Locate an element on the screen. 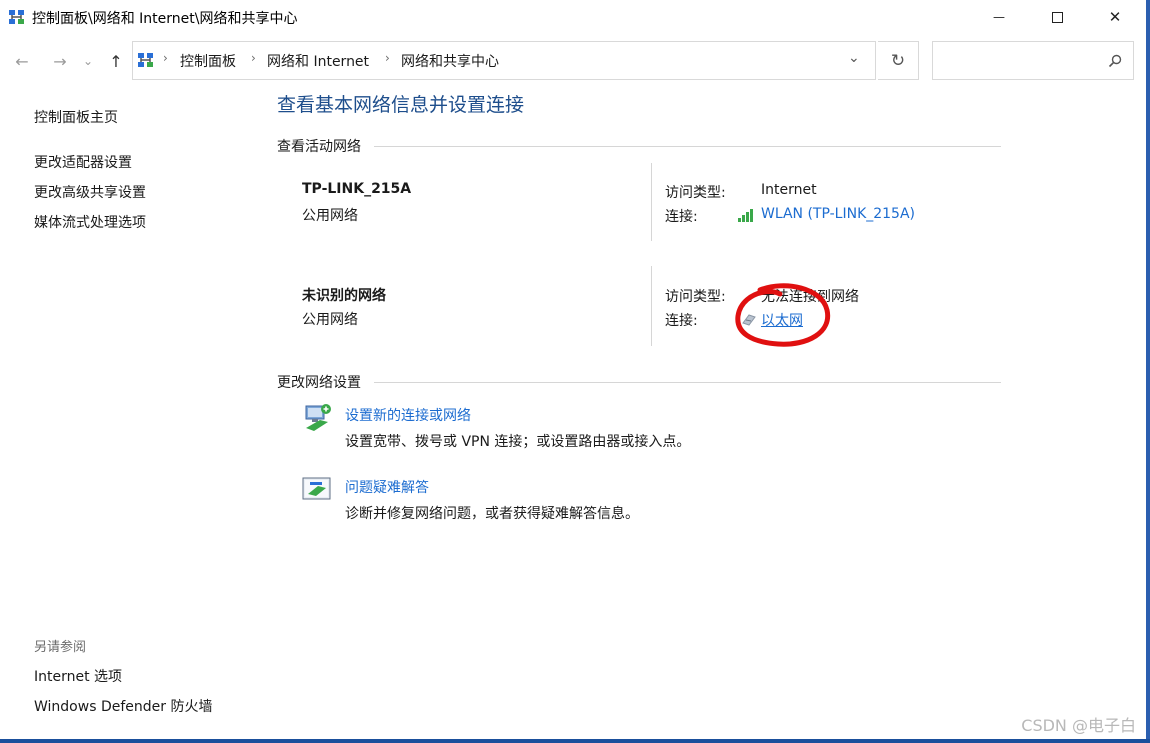 The height and width of the screenshot is (743, 1150). setup-new-connection-link: 设置新的连接或网络 is located at coordinates (408, 415).